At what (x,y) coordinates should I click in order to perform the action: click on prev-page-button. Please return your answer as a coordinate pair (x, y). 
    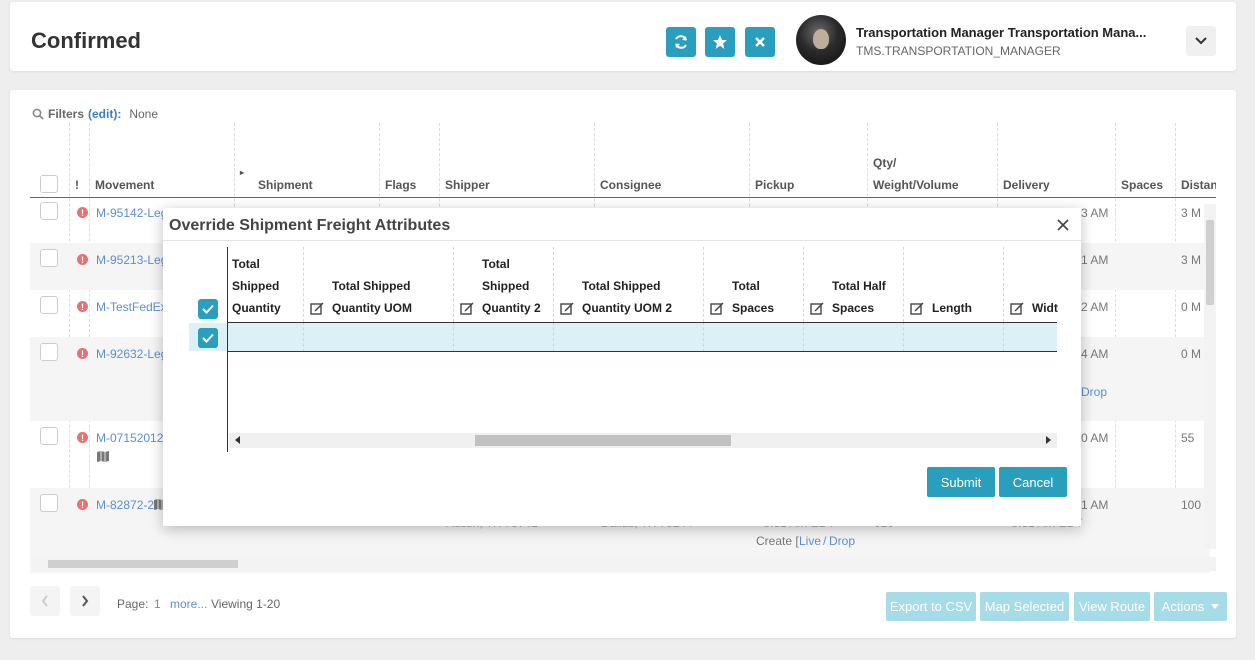
    Looking at the image, I should click on (45, 601).